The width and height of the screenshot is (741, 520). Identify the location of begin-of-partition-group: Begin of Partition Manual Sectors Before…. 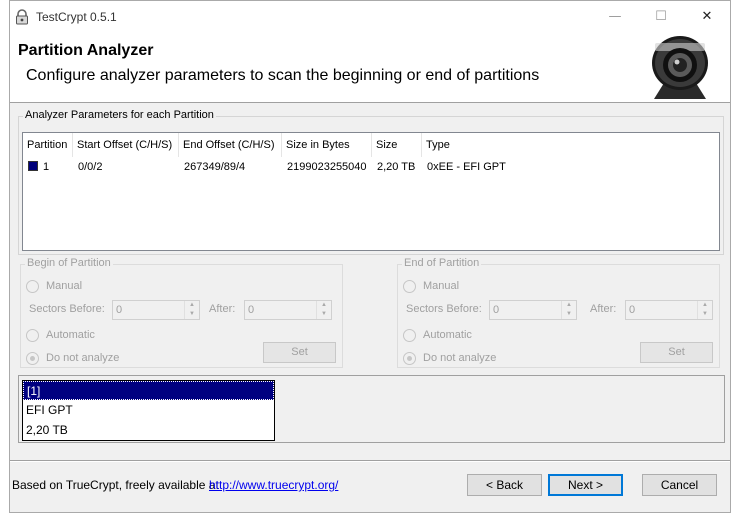
(181, 312).